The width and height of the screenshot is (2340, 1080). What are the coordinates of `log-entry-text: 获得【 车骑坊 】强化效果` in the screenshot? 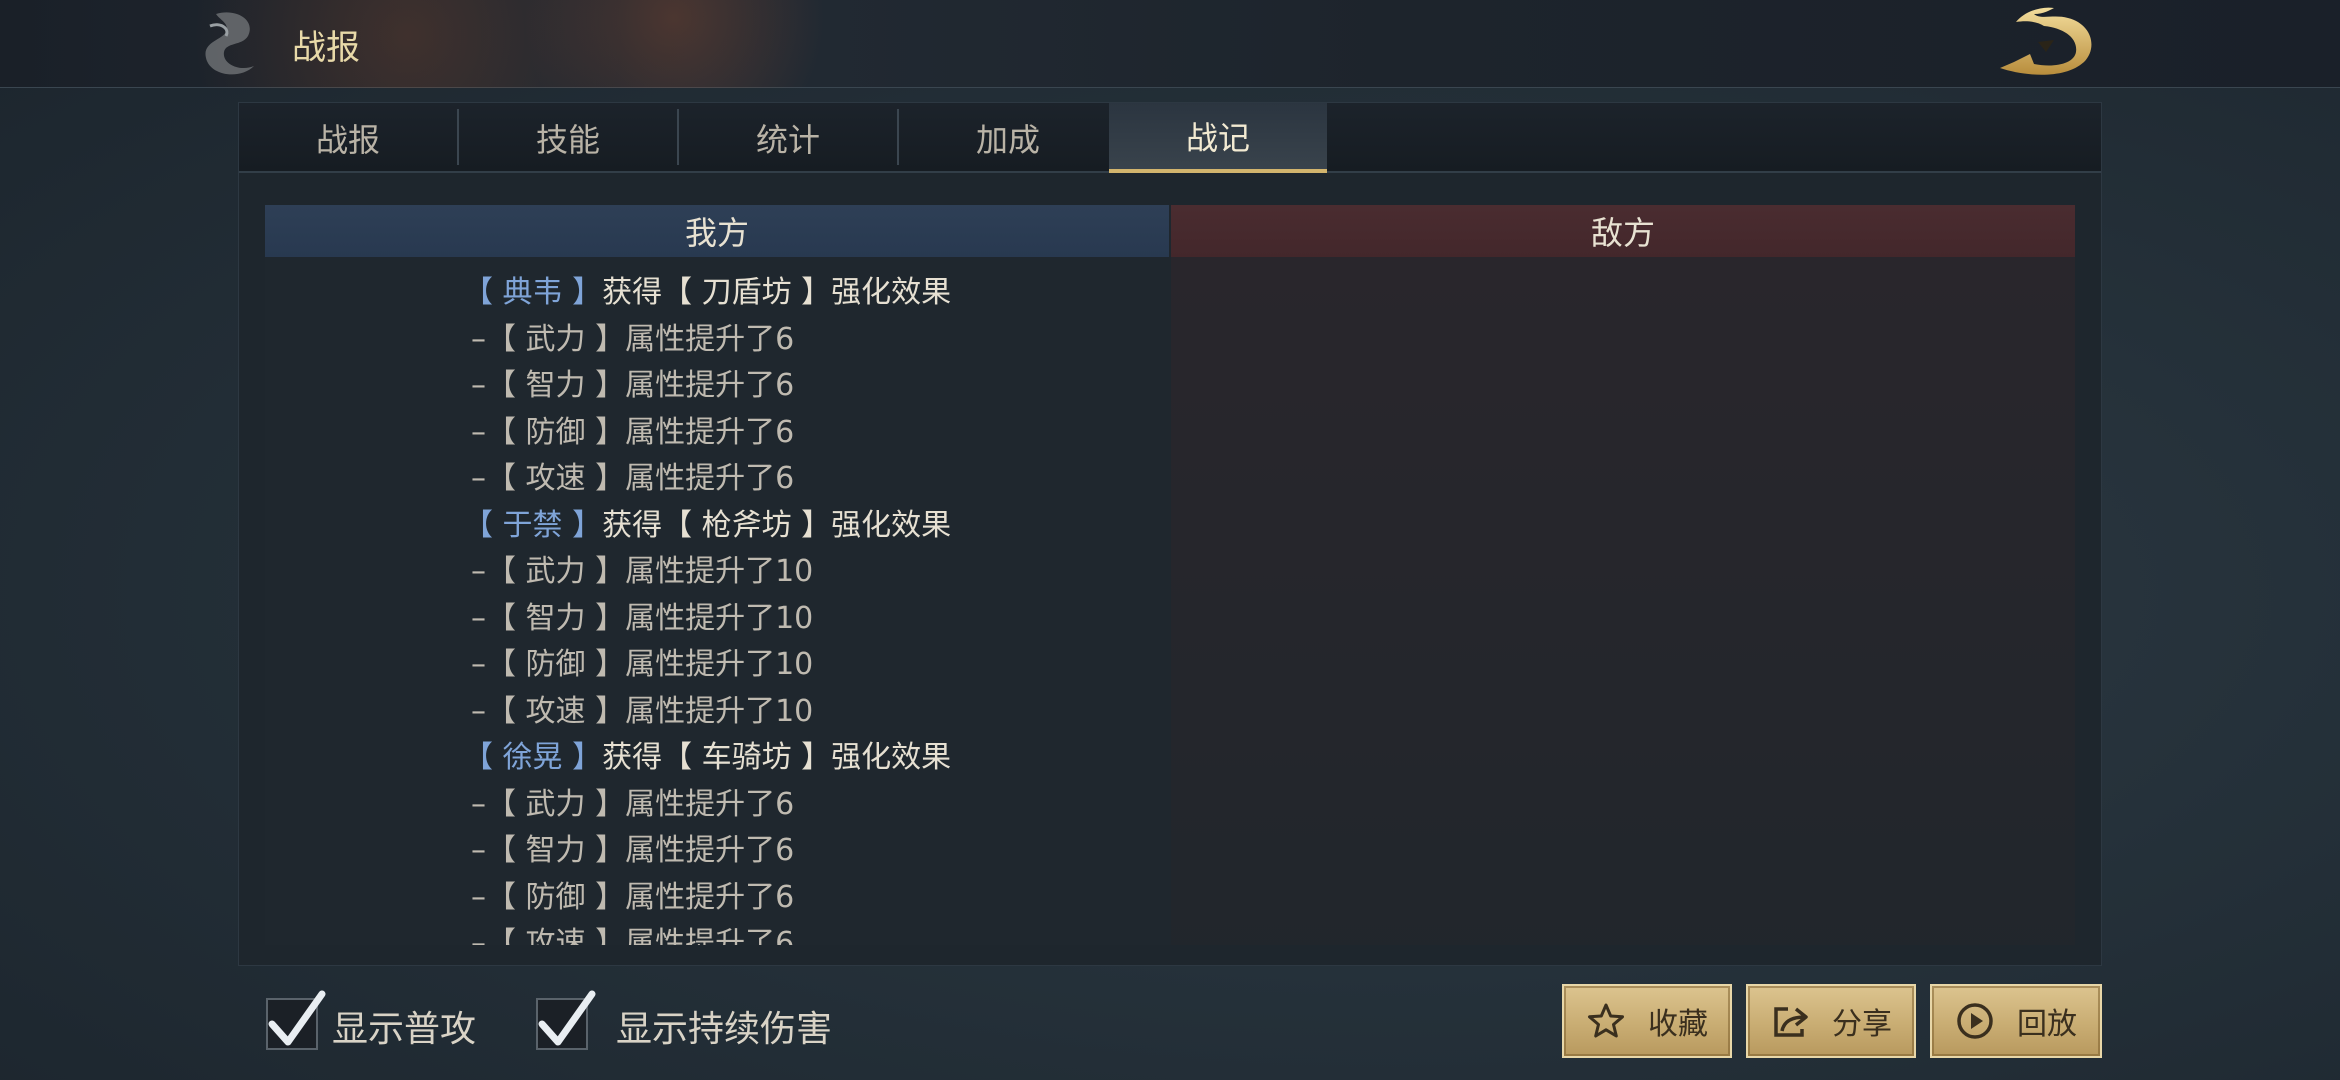 It's located at (777, 757).